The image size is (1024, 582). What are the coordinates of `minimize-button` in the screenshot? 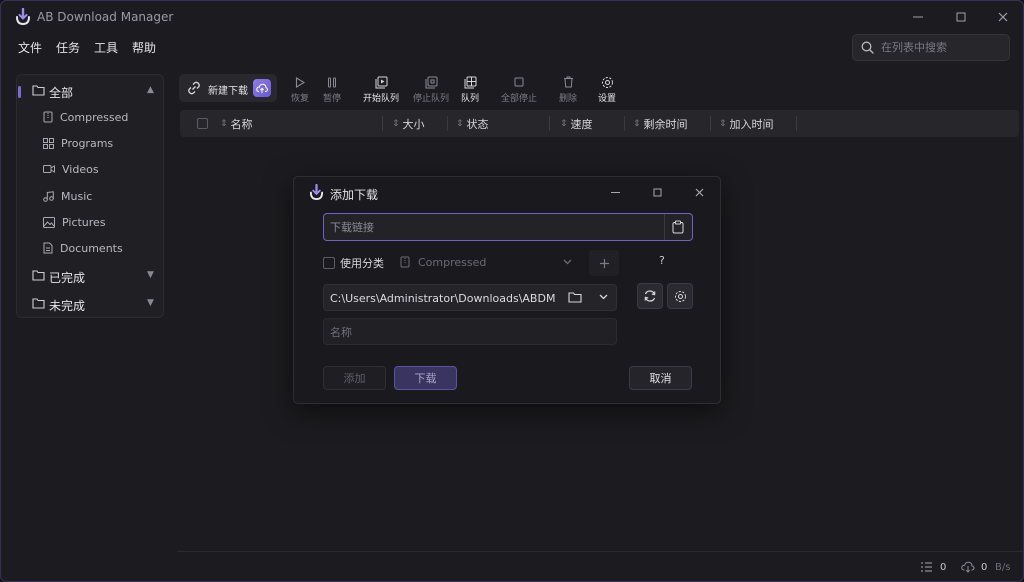 It's located at (918, 17).